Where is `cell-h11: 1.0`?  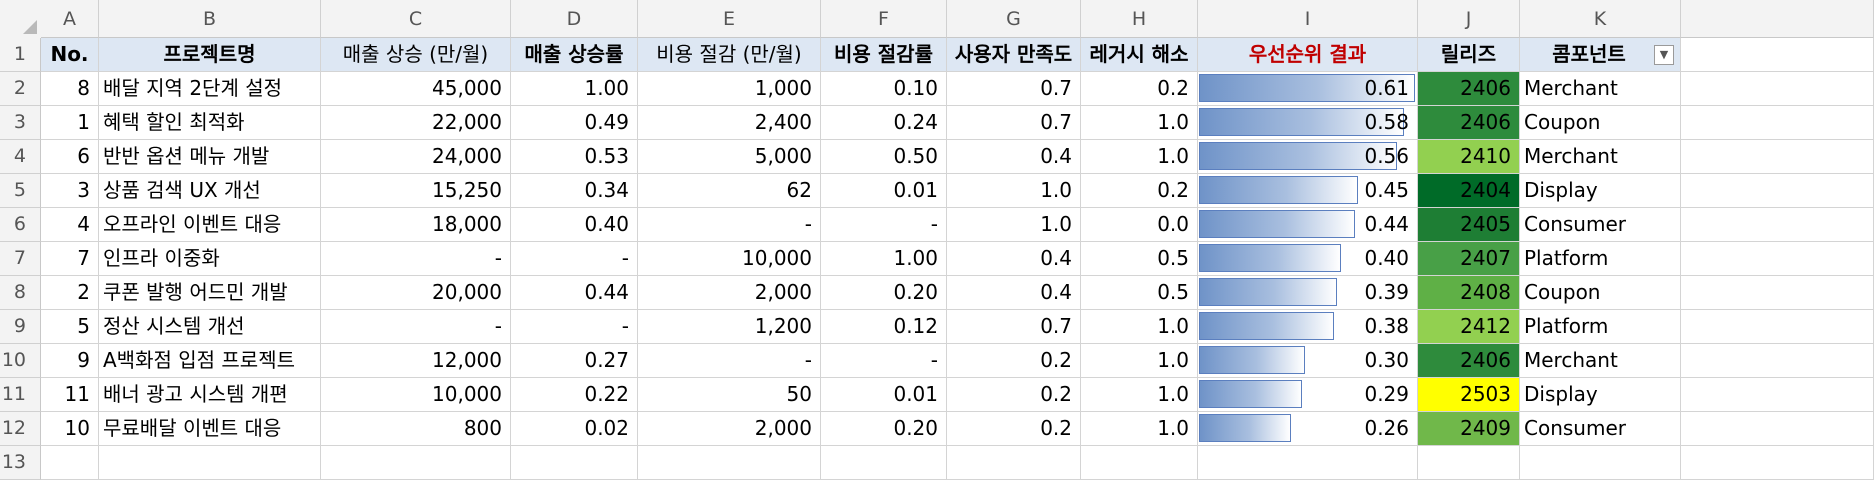 cell-h11: 1.0 is located at coordinates (1139, 395).